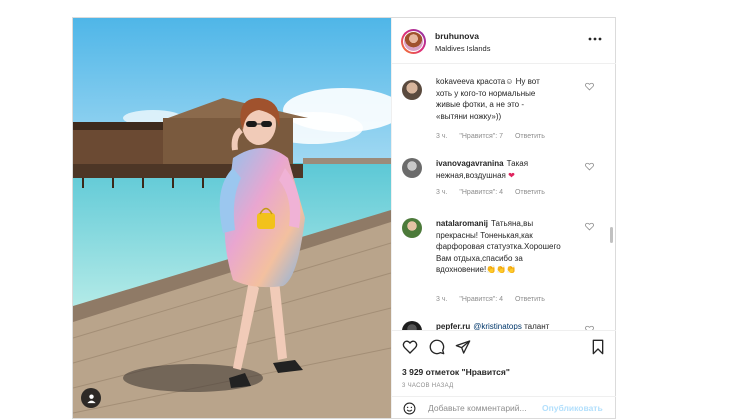 Image resolution: width=730 pixels, height=420 pixels. Describe the element at coordinates (504, 41) in the screenshot. I see `post-header: bruhunova Maldives Islands` at that location.